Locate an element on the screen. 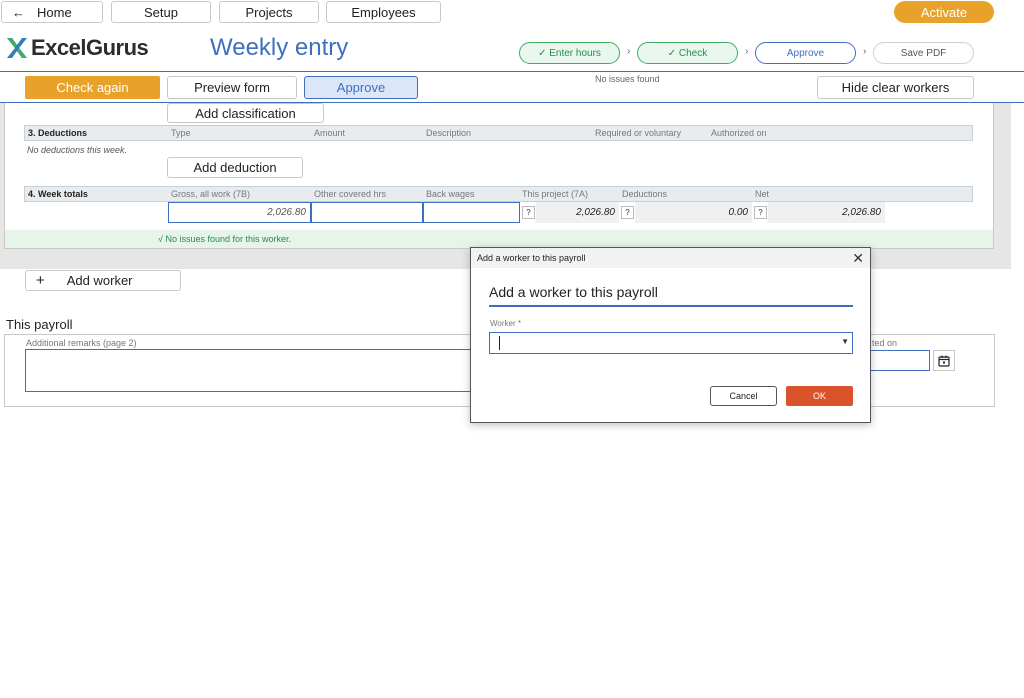 Image resolution: width=1024 pixels, height=698 pixels. worker-field-label: Worker * is located at coordinates (505, 323).